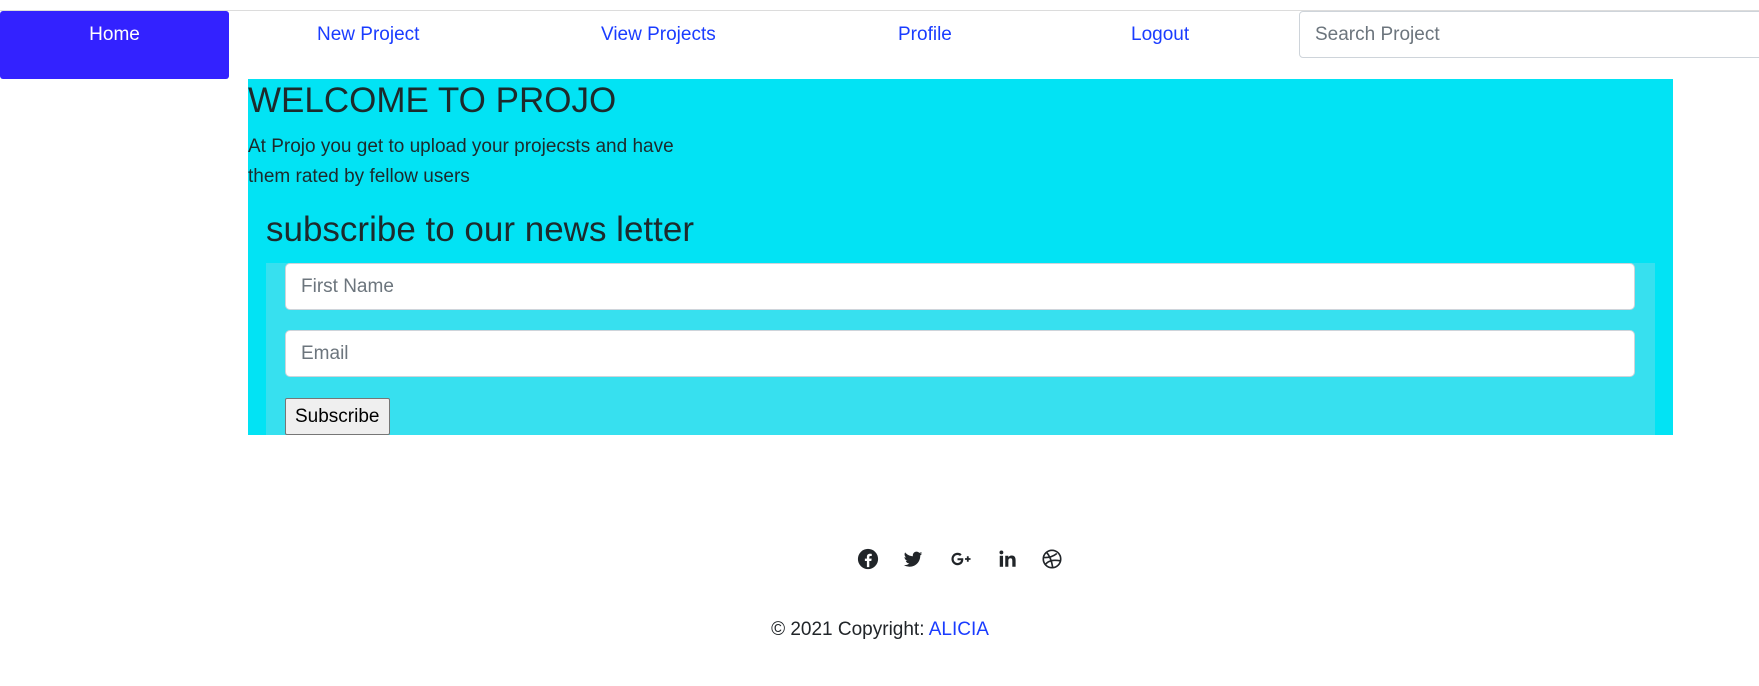 The image size is (1759, 686). What do you see at coordinates (432, 100) in the screenshot?
I see `page-title: WELCOME TO PROJO` at bounding box center [432, 100].